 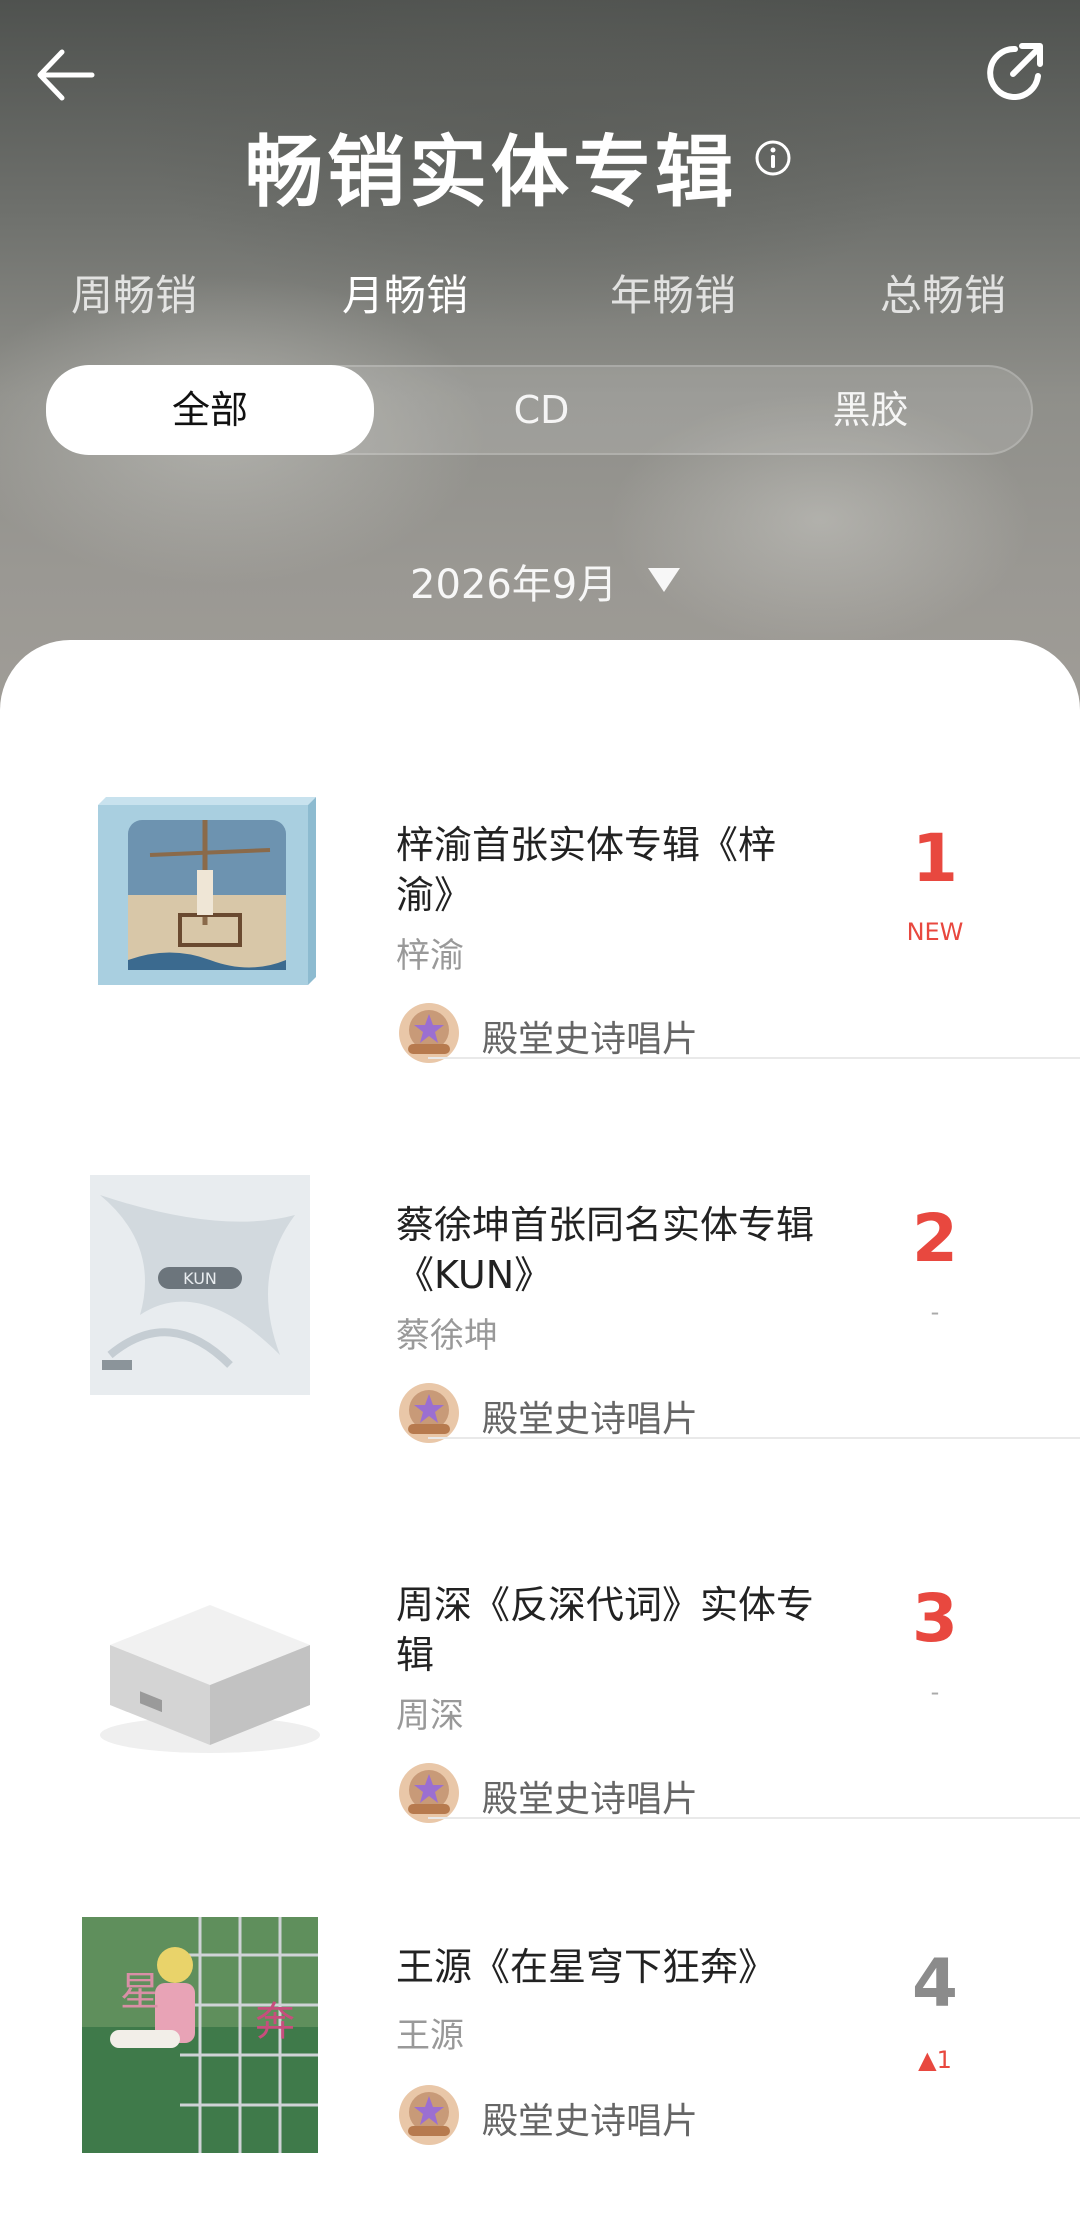 I want to click on label-badge-icon, so click(x=429, y=2115).